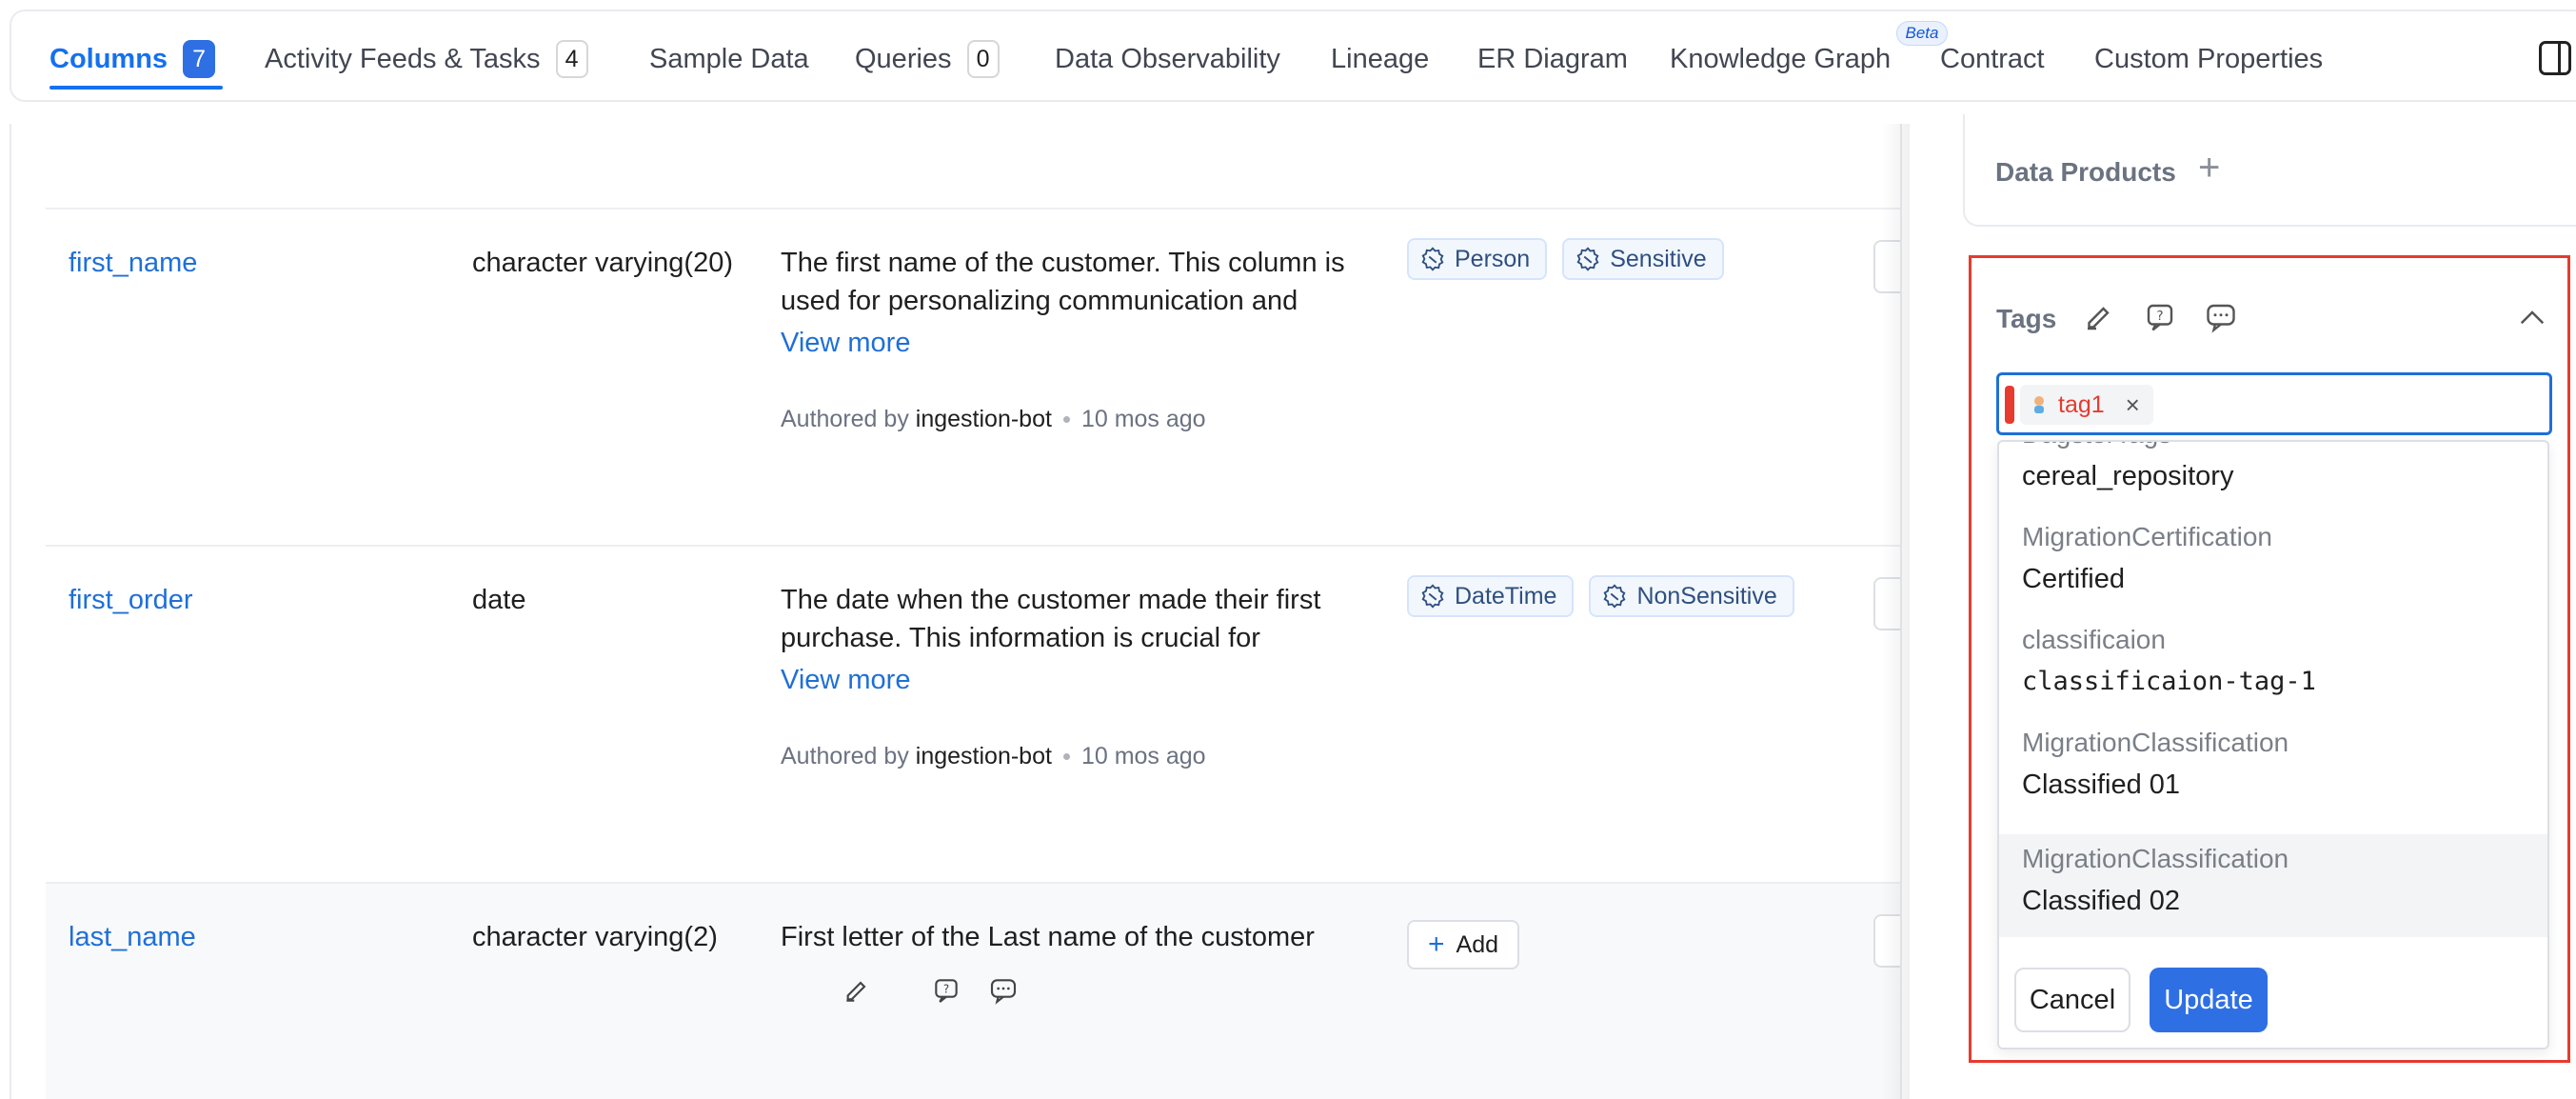  I want to click on column-name-link: last_name, so click(132, 937).